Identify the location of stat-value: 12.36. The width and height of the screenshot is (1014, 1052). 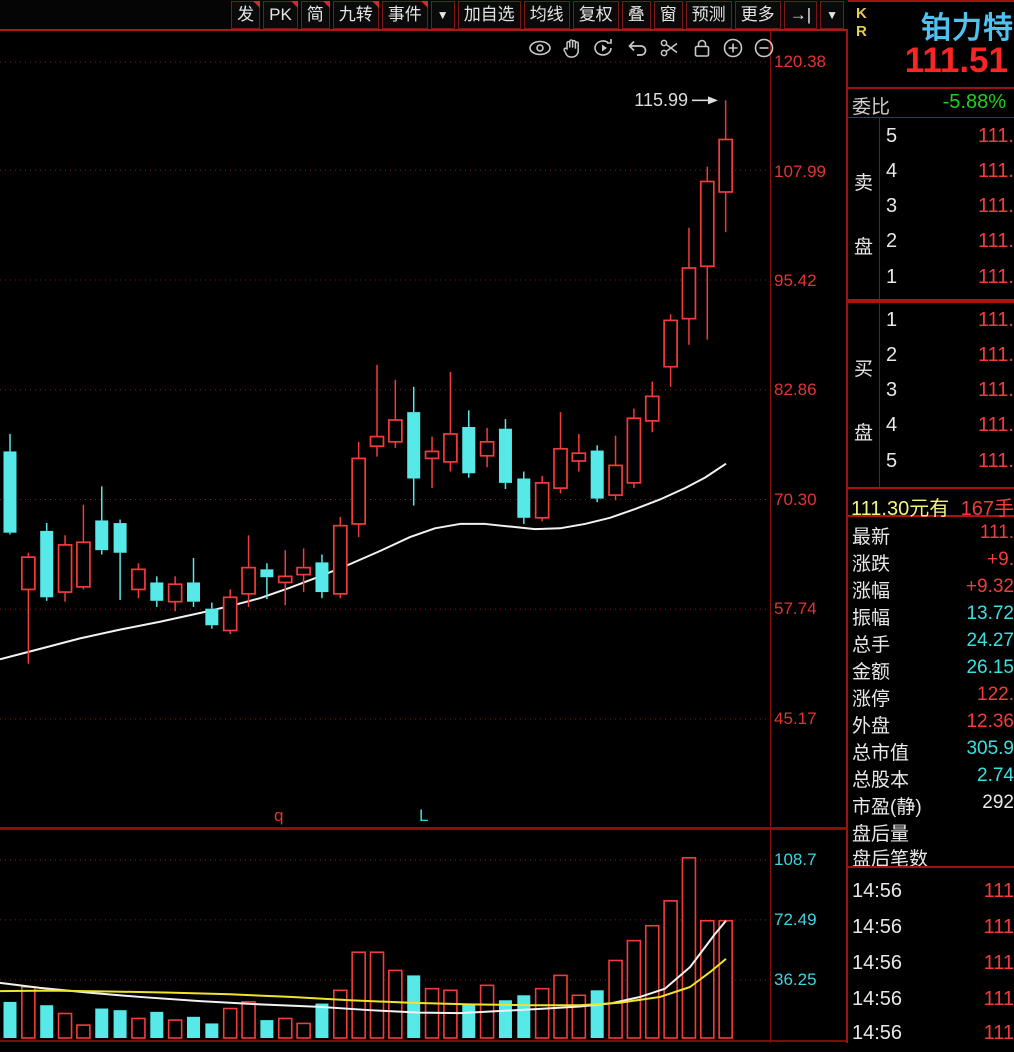
(990, 721).